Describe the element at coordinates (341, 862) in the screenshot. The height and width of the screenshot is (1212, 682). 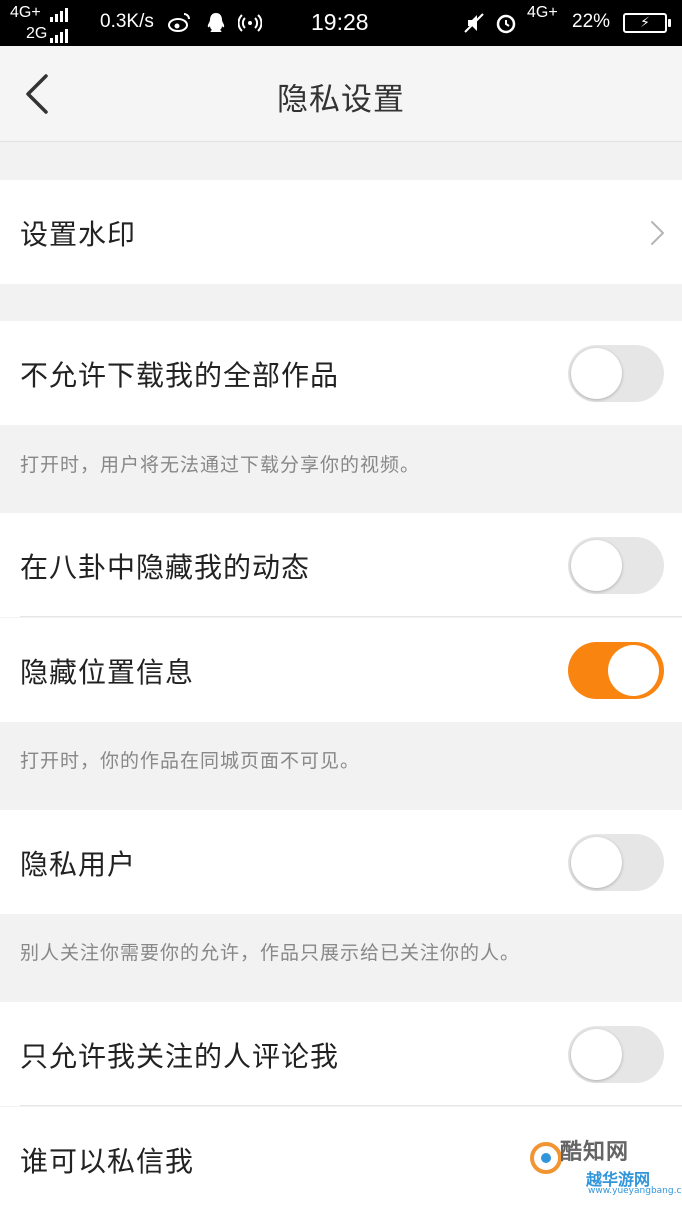
I see `setting-row-private-user: 隐私用户` at that location.